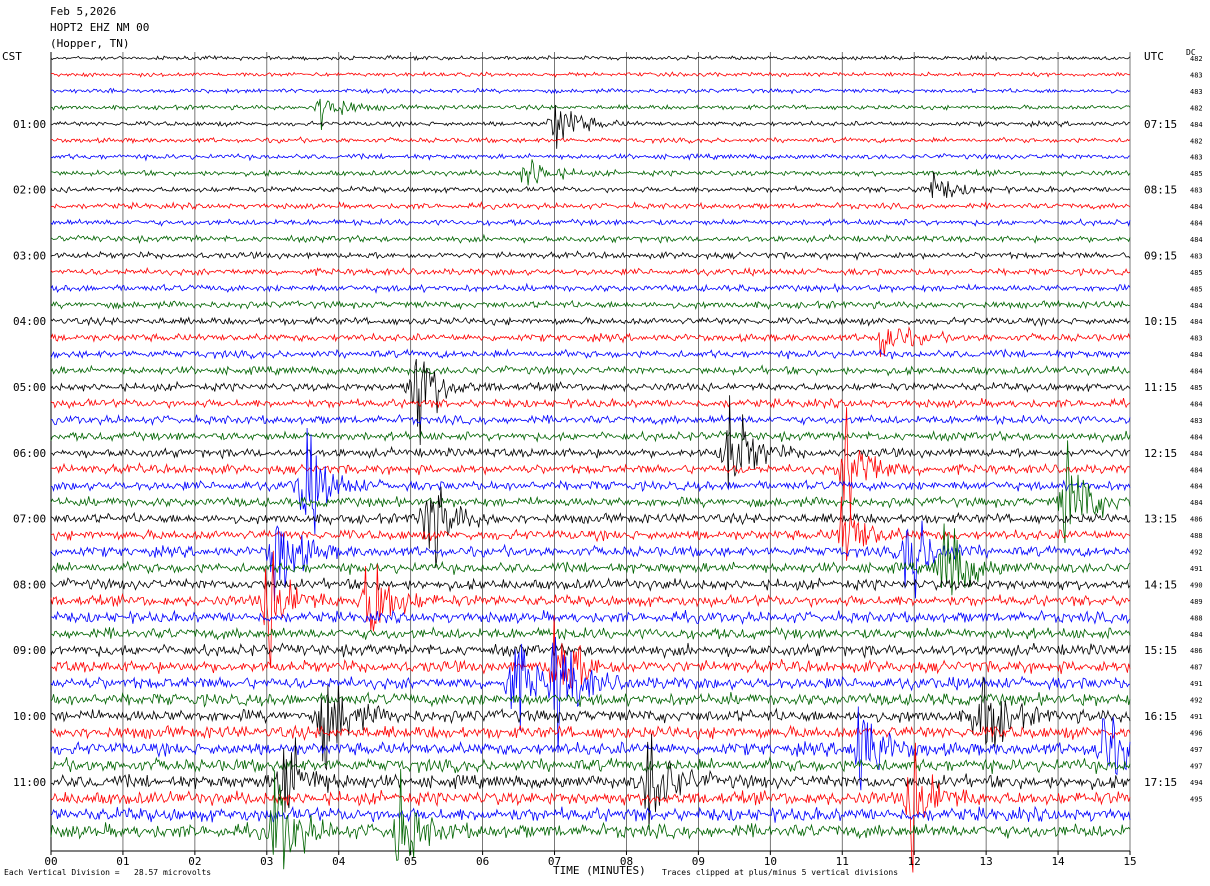 This screenshot has height=886, width=1210. I want to click on cst-hour-label: 09:00, so click(29, 650).